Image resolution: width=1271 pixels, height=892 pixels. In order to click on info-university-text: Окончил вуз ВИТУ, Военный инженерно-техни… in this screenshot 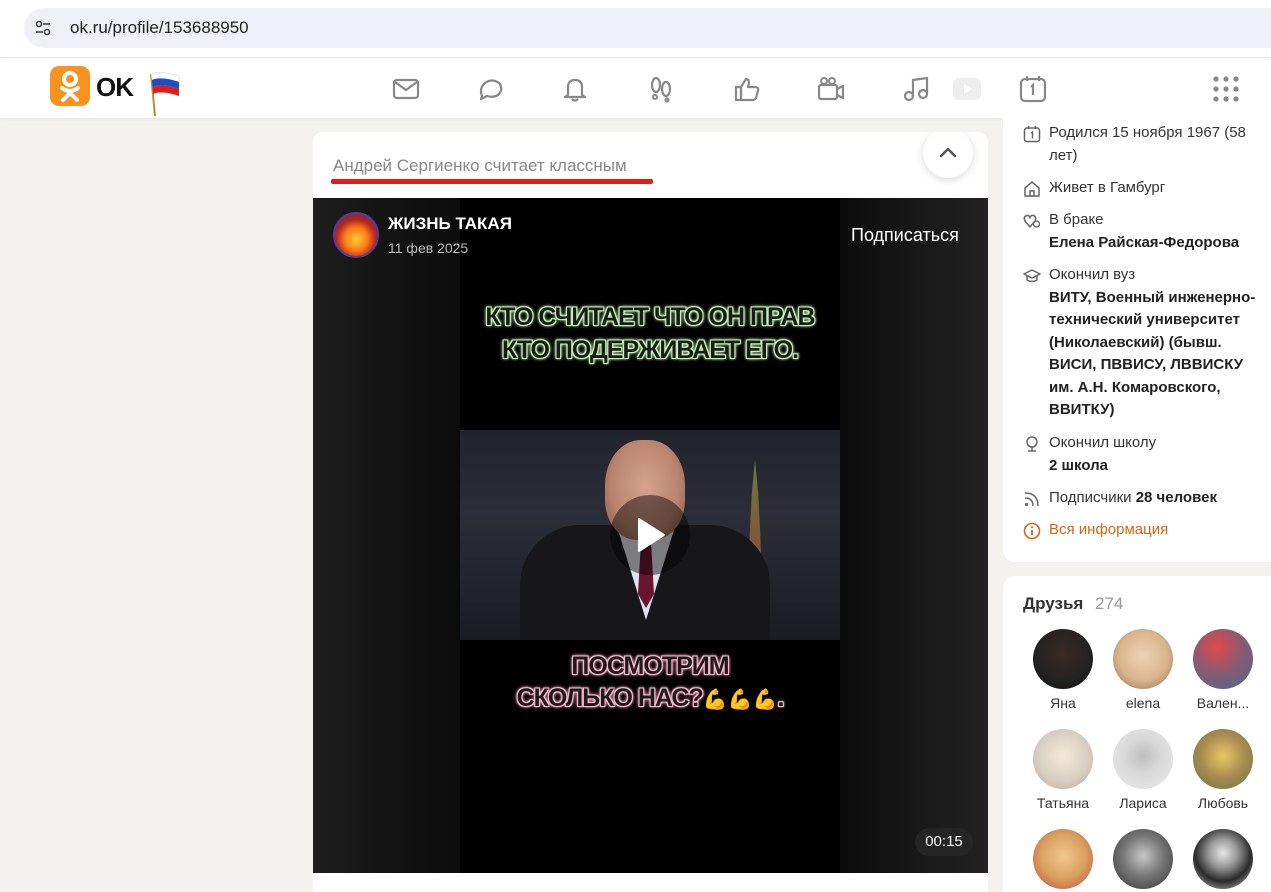, I will do `click(1156, 343)`.